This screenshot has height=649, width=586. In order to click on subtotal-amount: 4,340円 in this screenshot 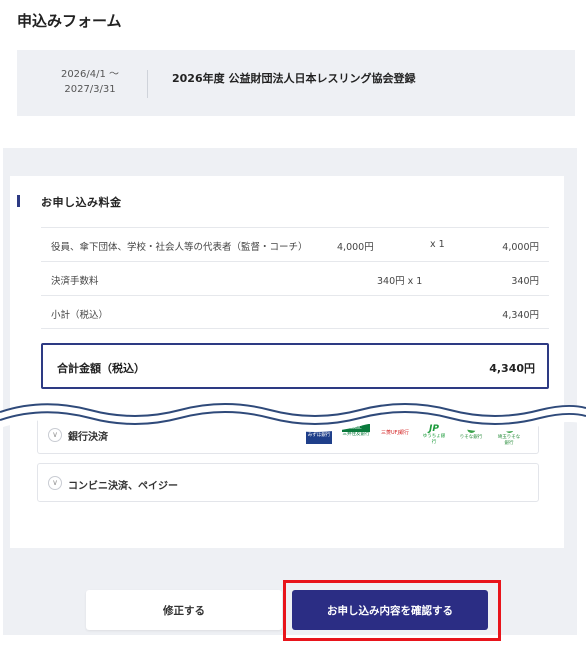, I will do `click(520, 315)`.